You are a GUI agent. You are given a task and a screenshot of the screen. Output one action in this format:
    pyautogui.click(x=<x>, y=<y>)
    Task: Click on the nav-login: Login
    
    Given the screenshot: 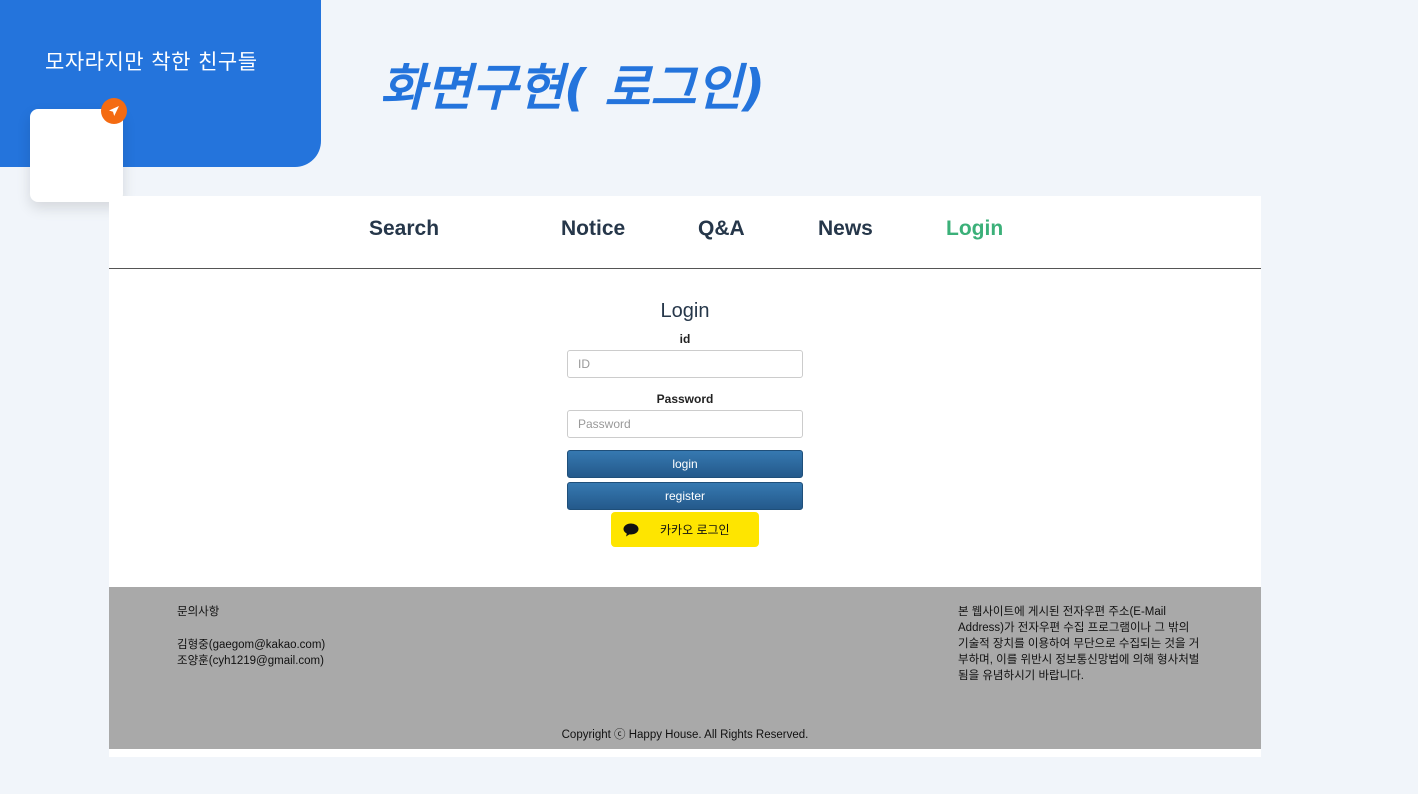 What is the action you would take?
    pyautogui.click(x=974, y=229)
    